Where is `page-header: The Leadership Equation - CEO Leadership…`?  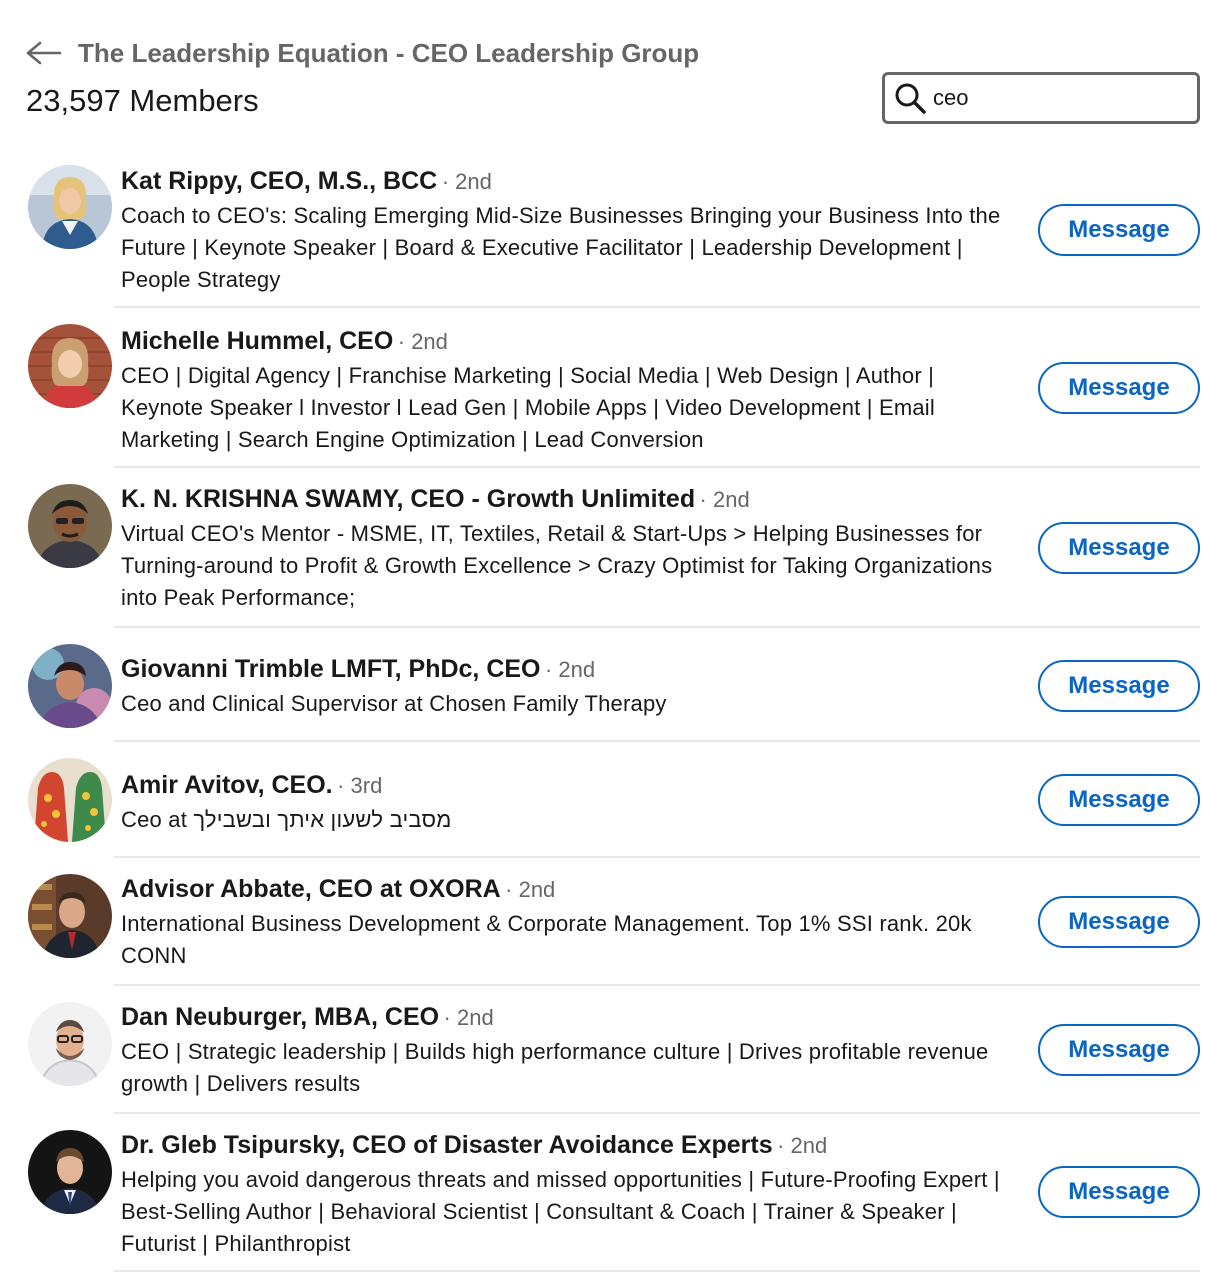 page-header: The Leadership Equation - CEO Leadership… is located at coordinates (615, 70).